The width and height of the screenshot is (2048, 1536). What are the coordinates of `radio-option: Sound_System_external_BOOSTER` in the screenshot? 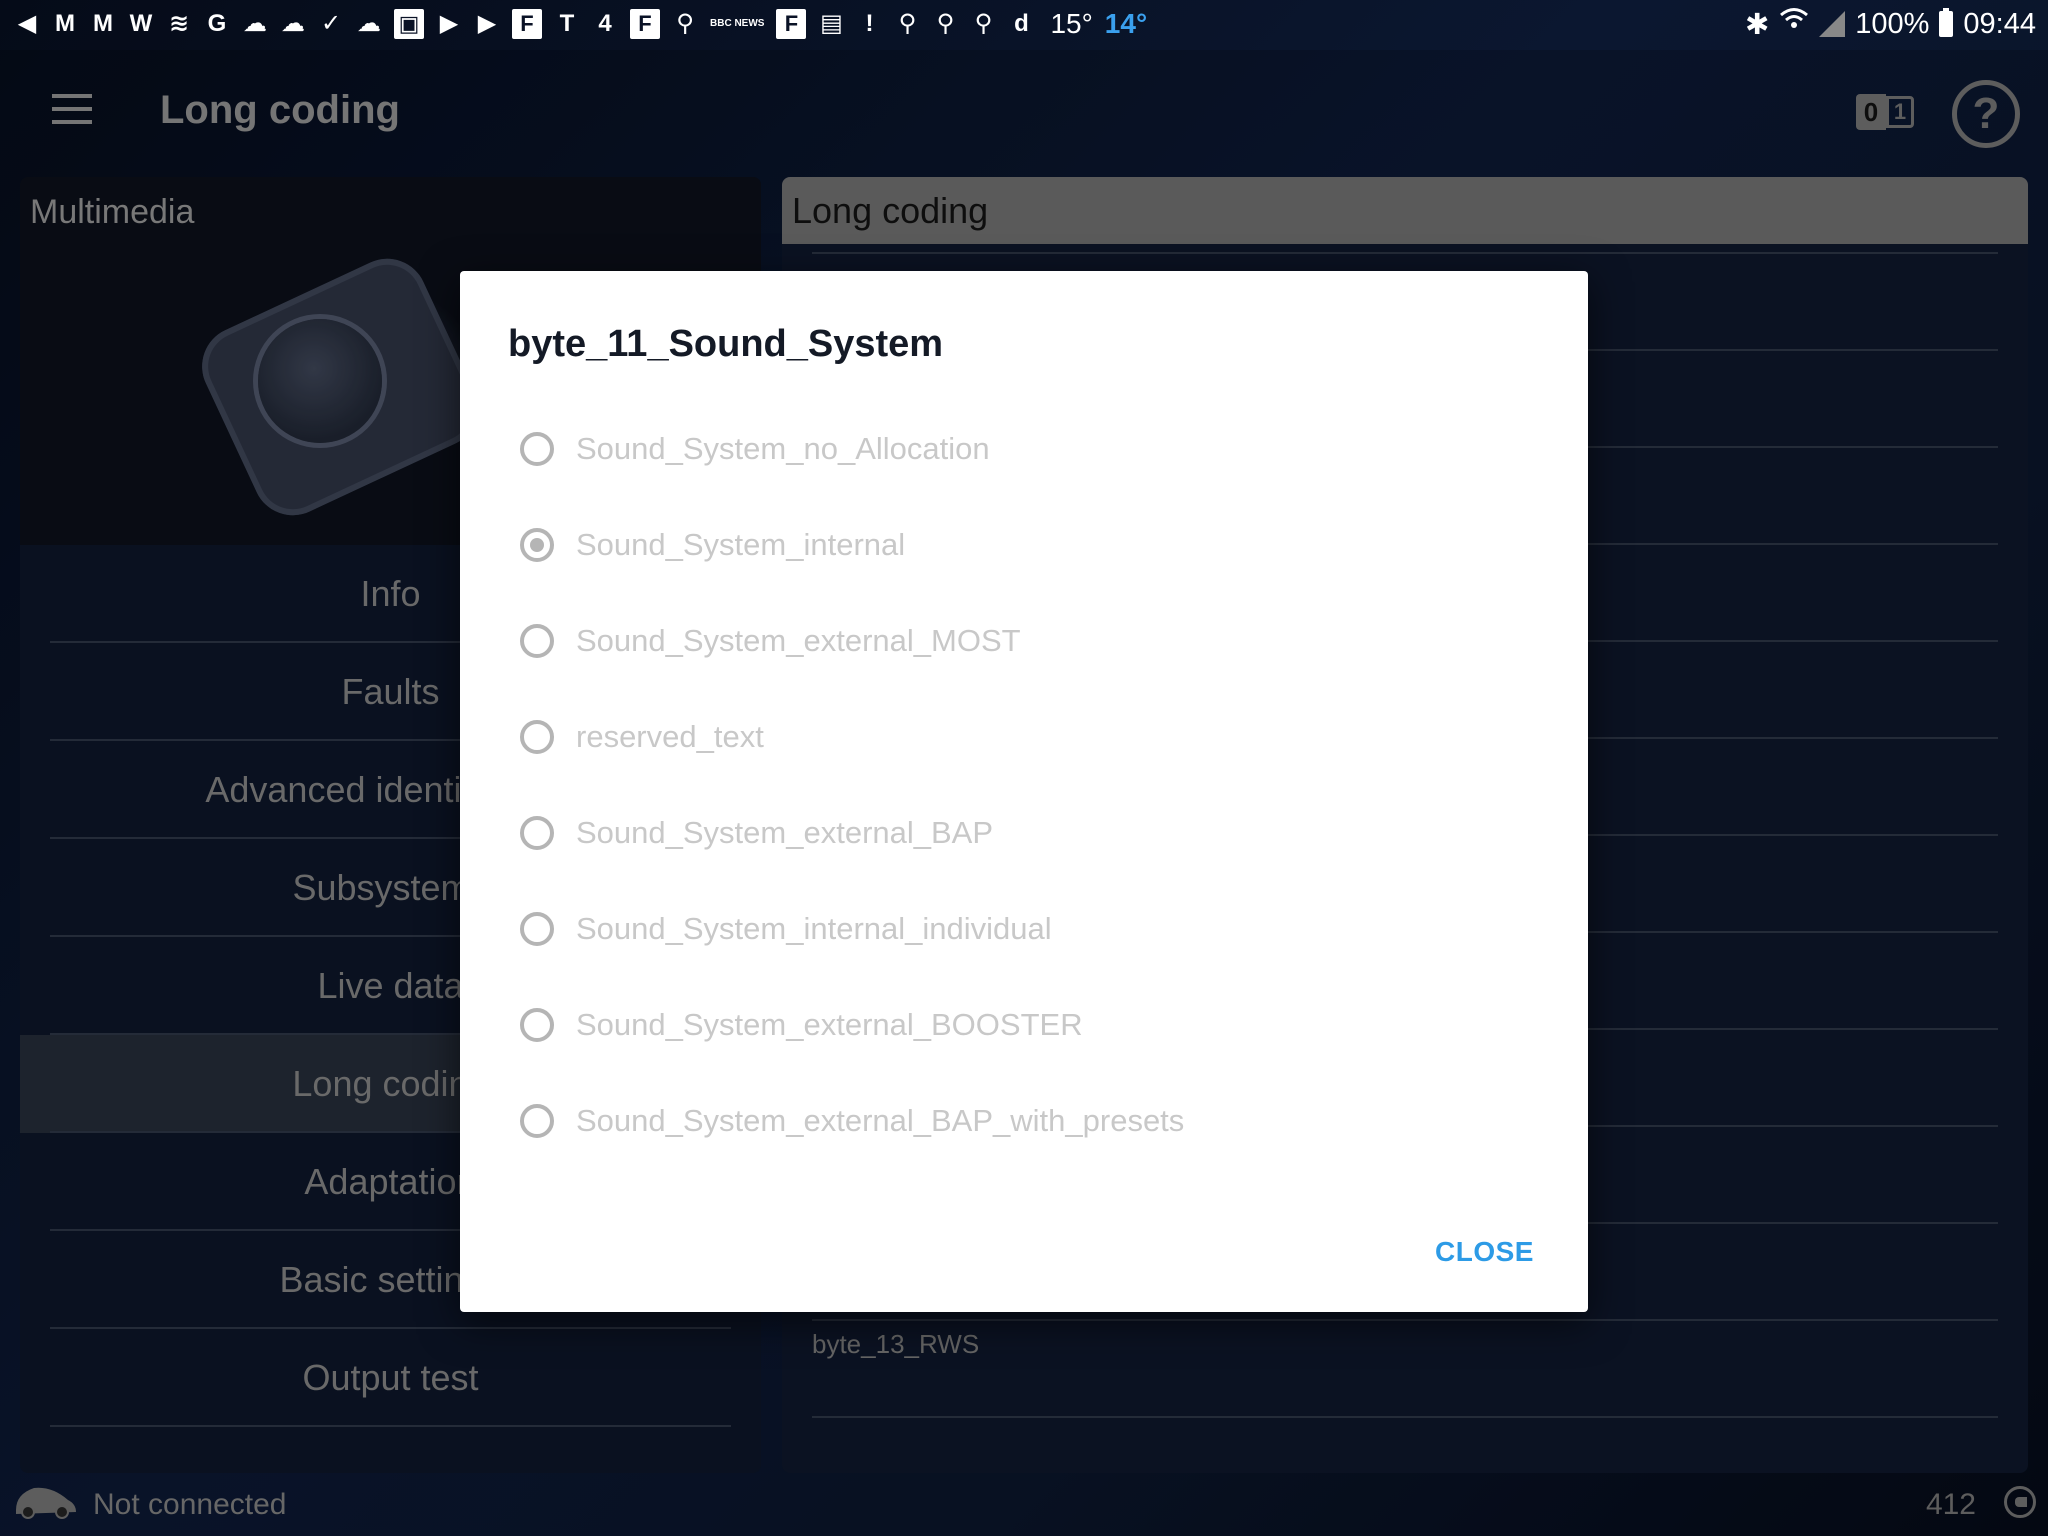 It's located at (1024, 1025).